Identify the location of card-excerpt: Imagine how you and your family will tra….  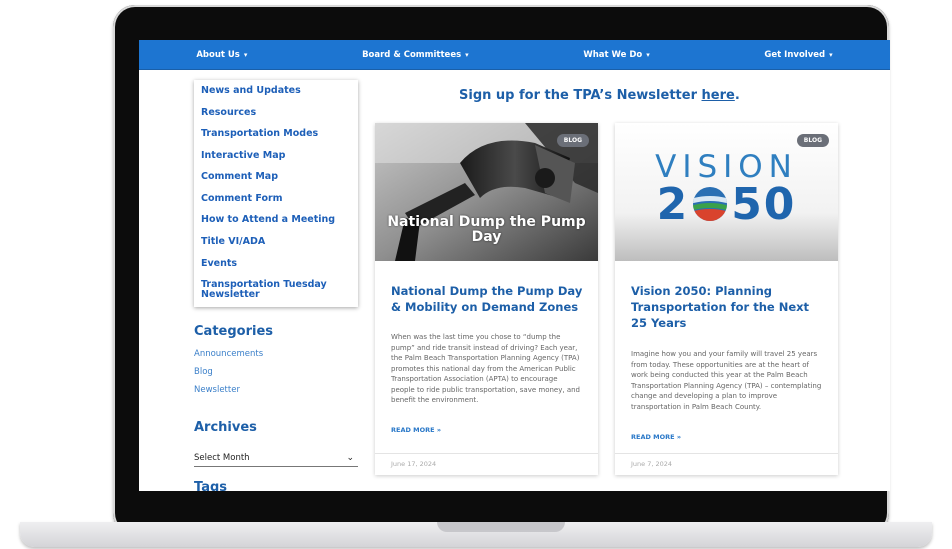
(726, 380).